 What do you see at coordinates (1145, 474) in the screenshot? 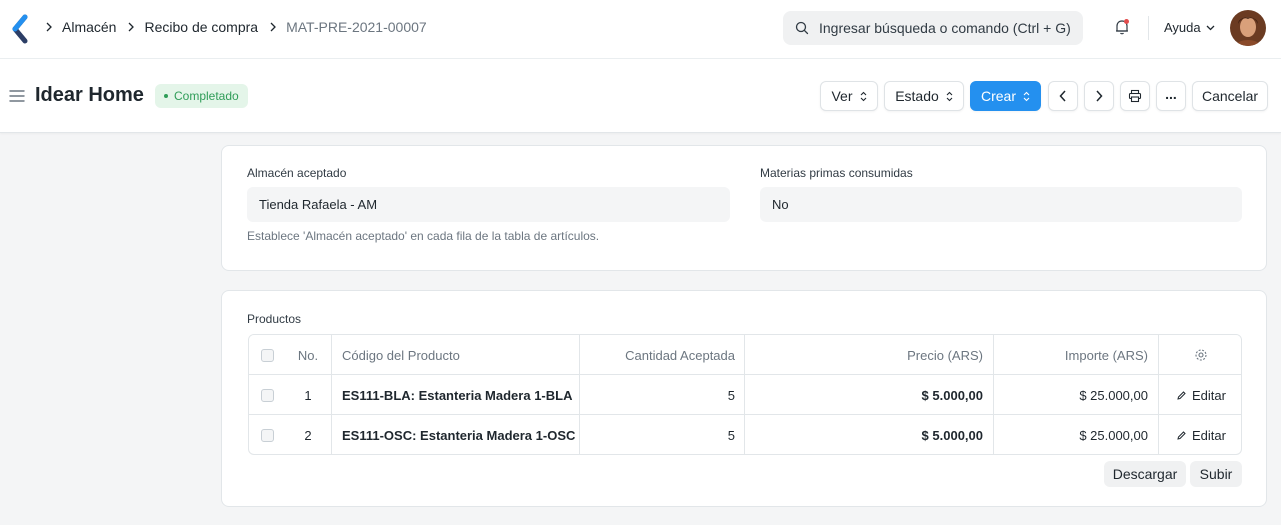
I see `download-button: Descargar` at bounding box center [1145, 474].